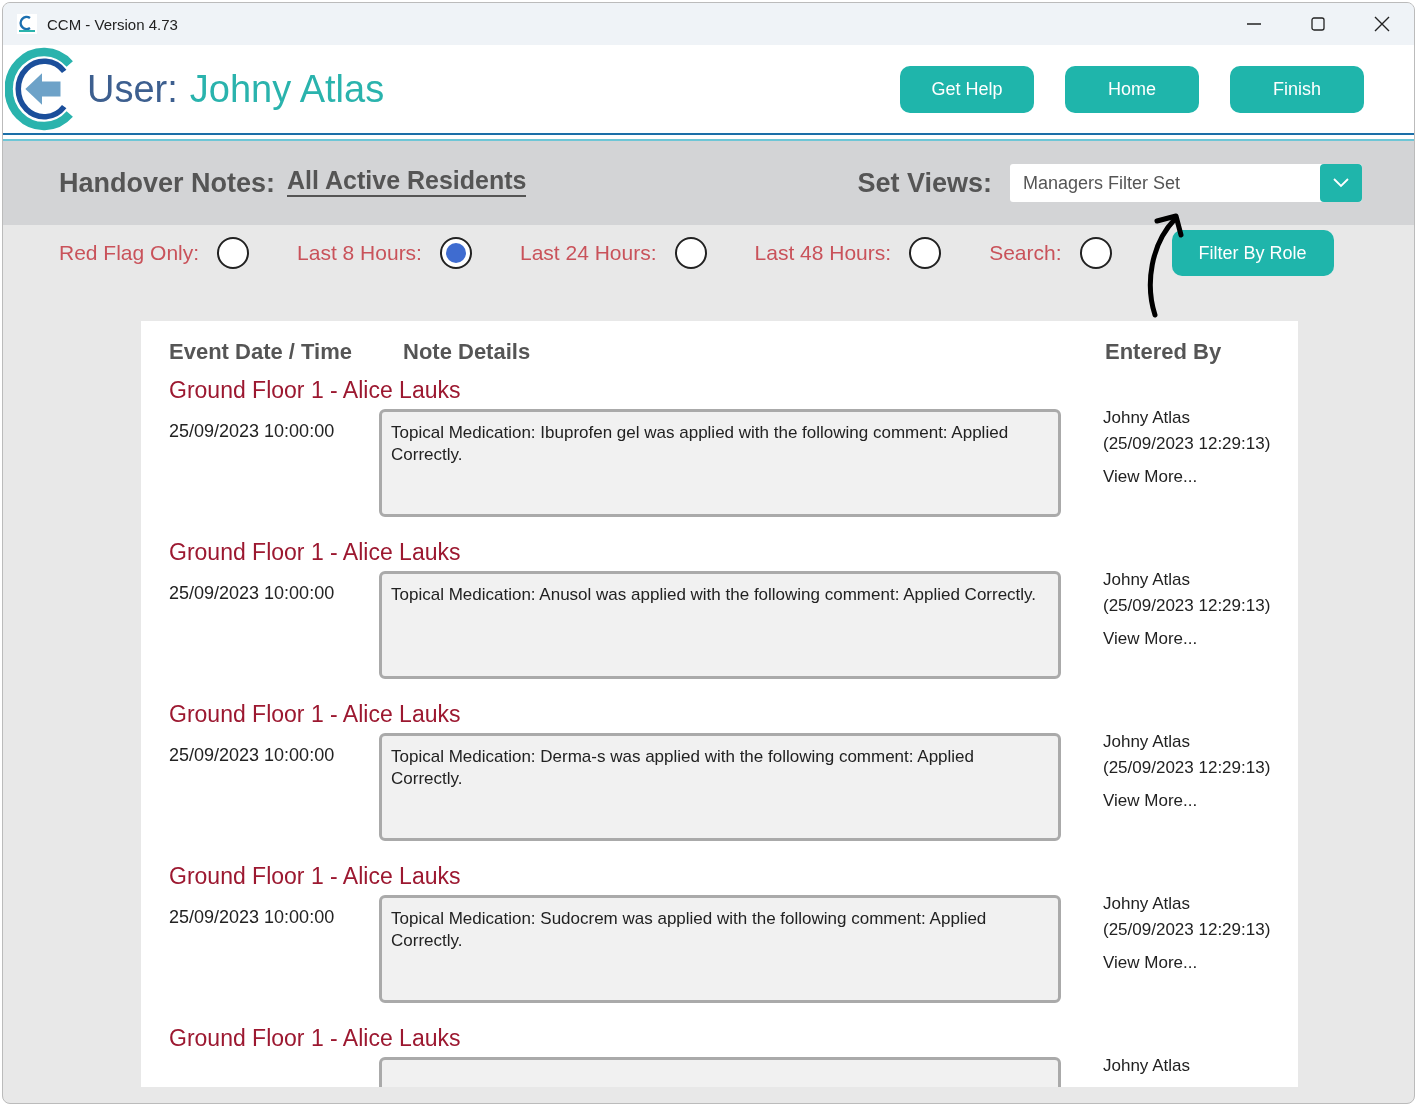  I want to click on window-title: CCM - Version 4.73, so click(112, 24).